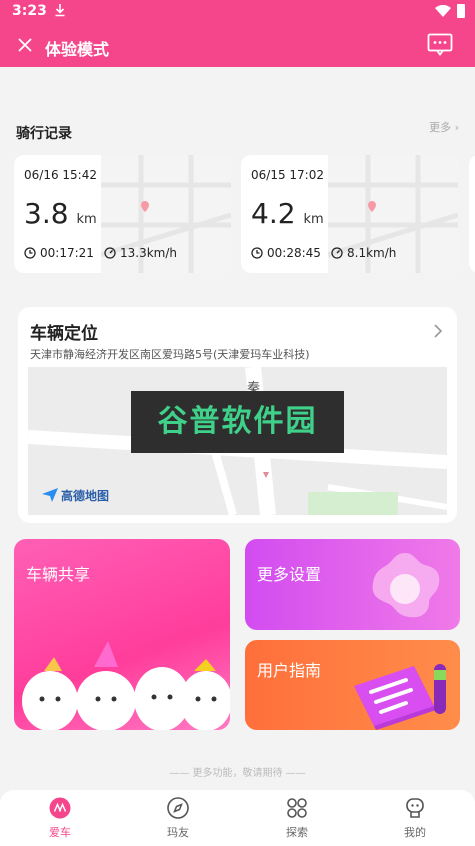 This screenshot has width=475, height=846. I want to click on ride-records-more-link: 更多 ›, so click(444, 127).